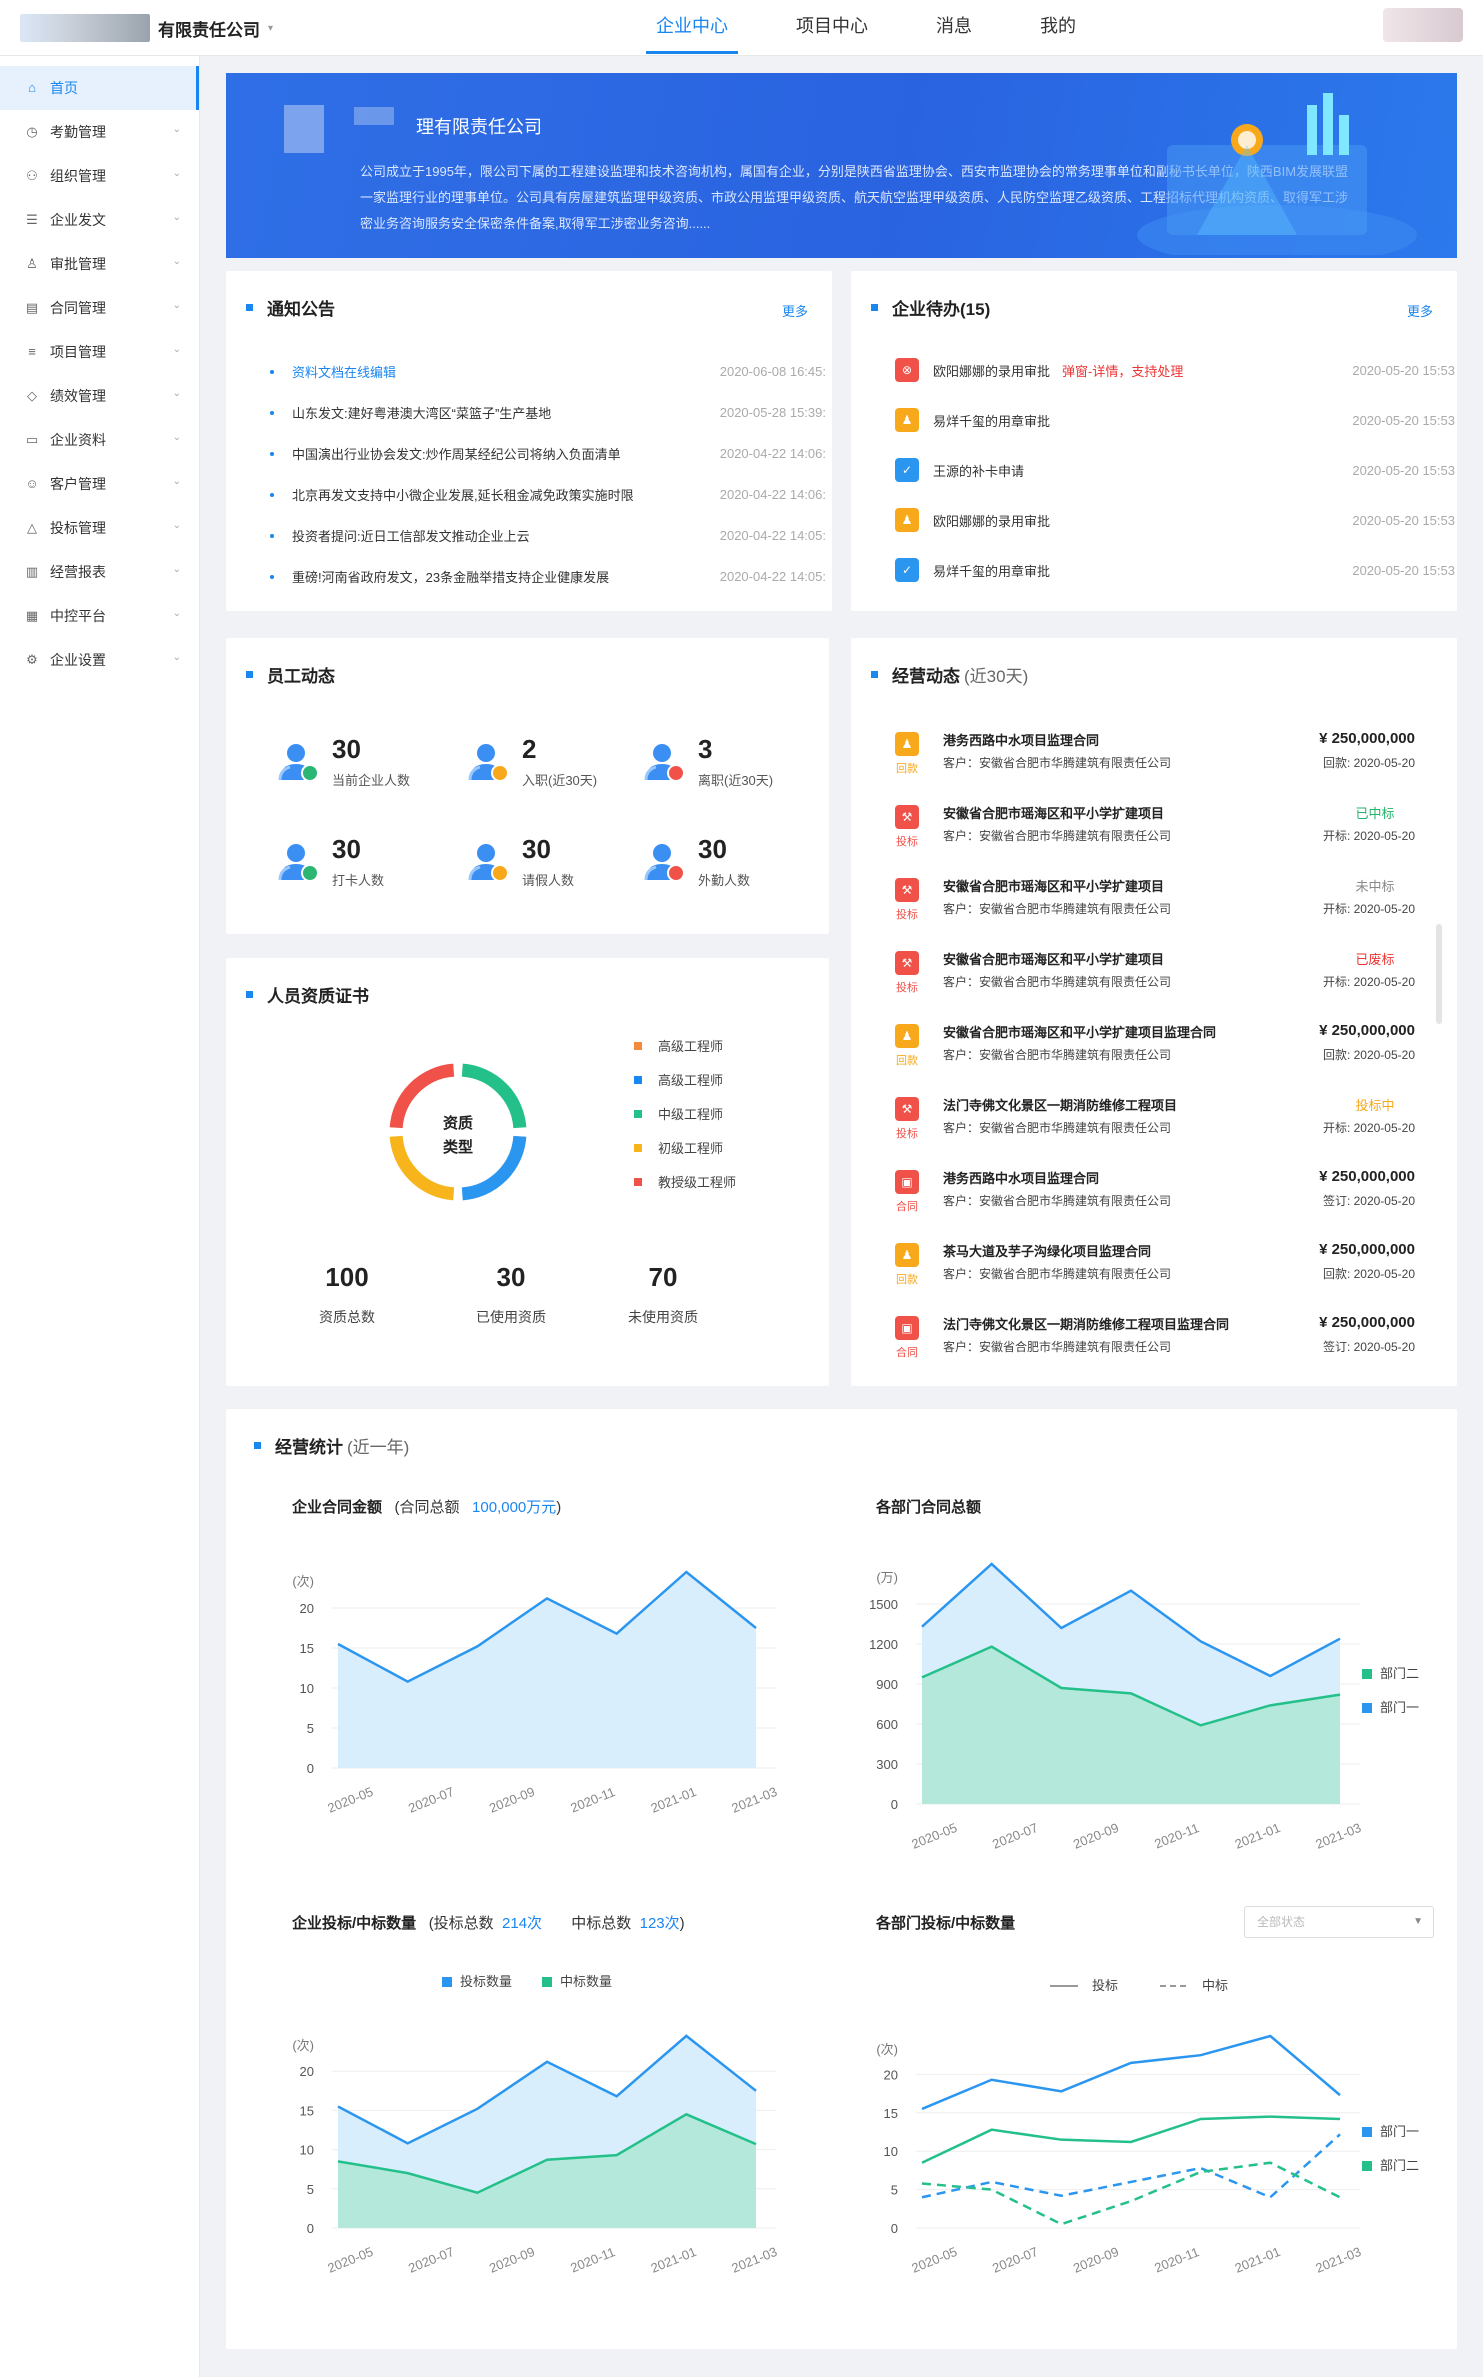  What do you see at coordinates (586, 1981) in the screenshot?
I see `legend-label: 中标数量` at bounding box center [586, 1981].